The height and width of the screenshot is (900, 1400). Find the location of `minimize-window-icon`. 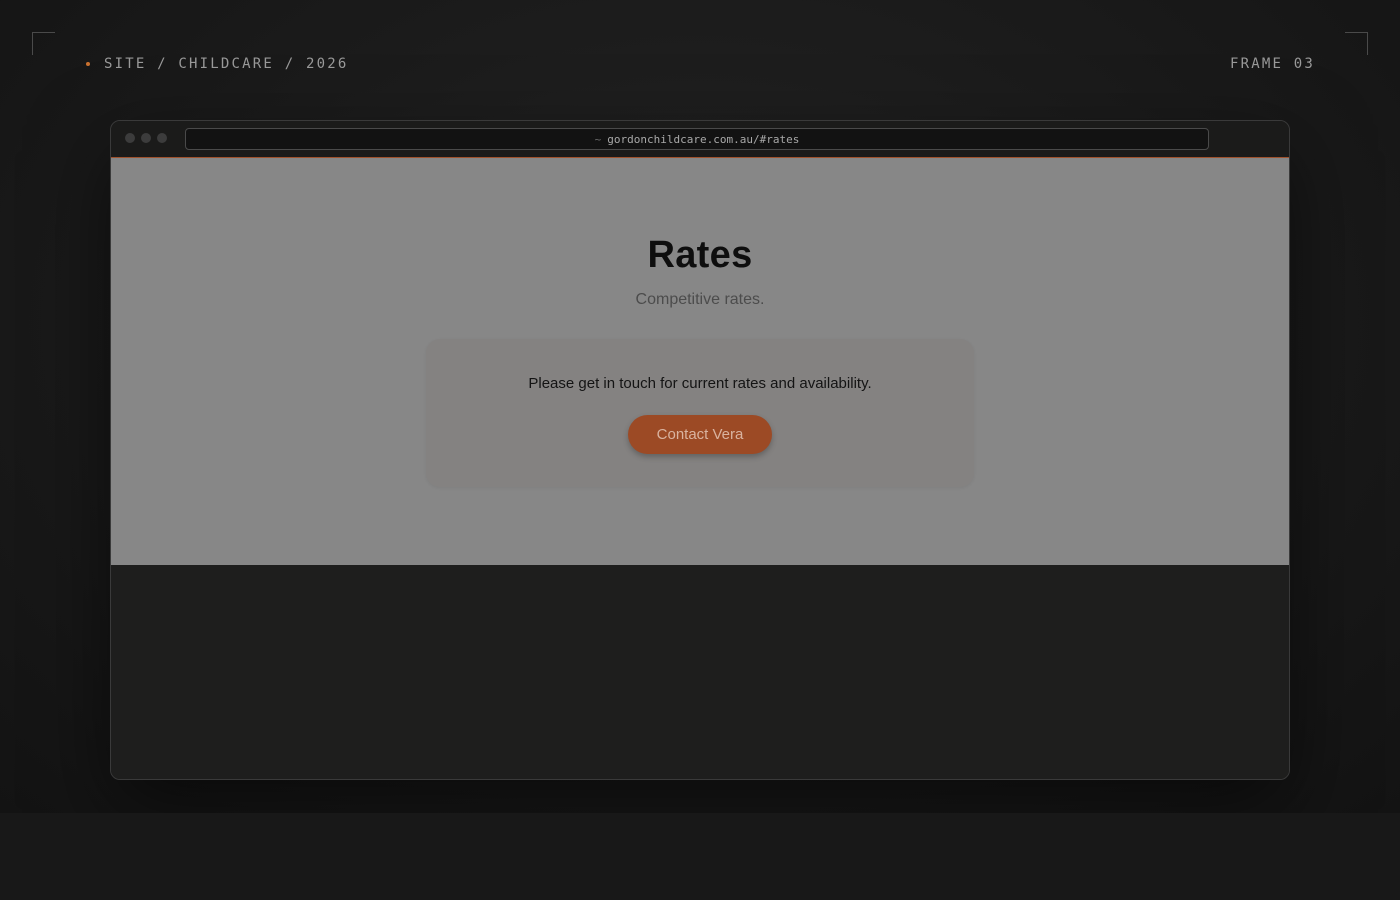

minimize-window-icon is located at coordinates (146, 138).